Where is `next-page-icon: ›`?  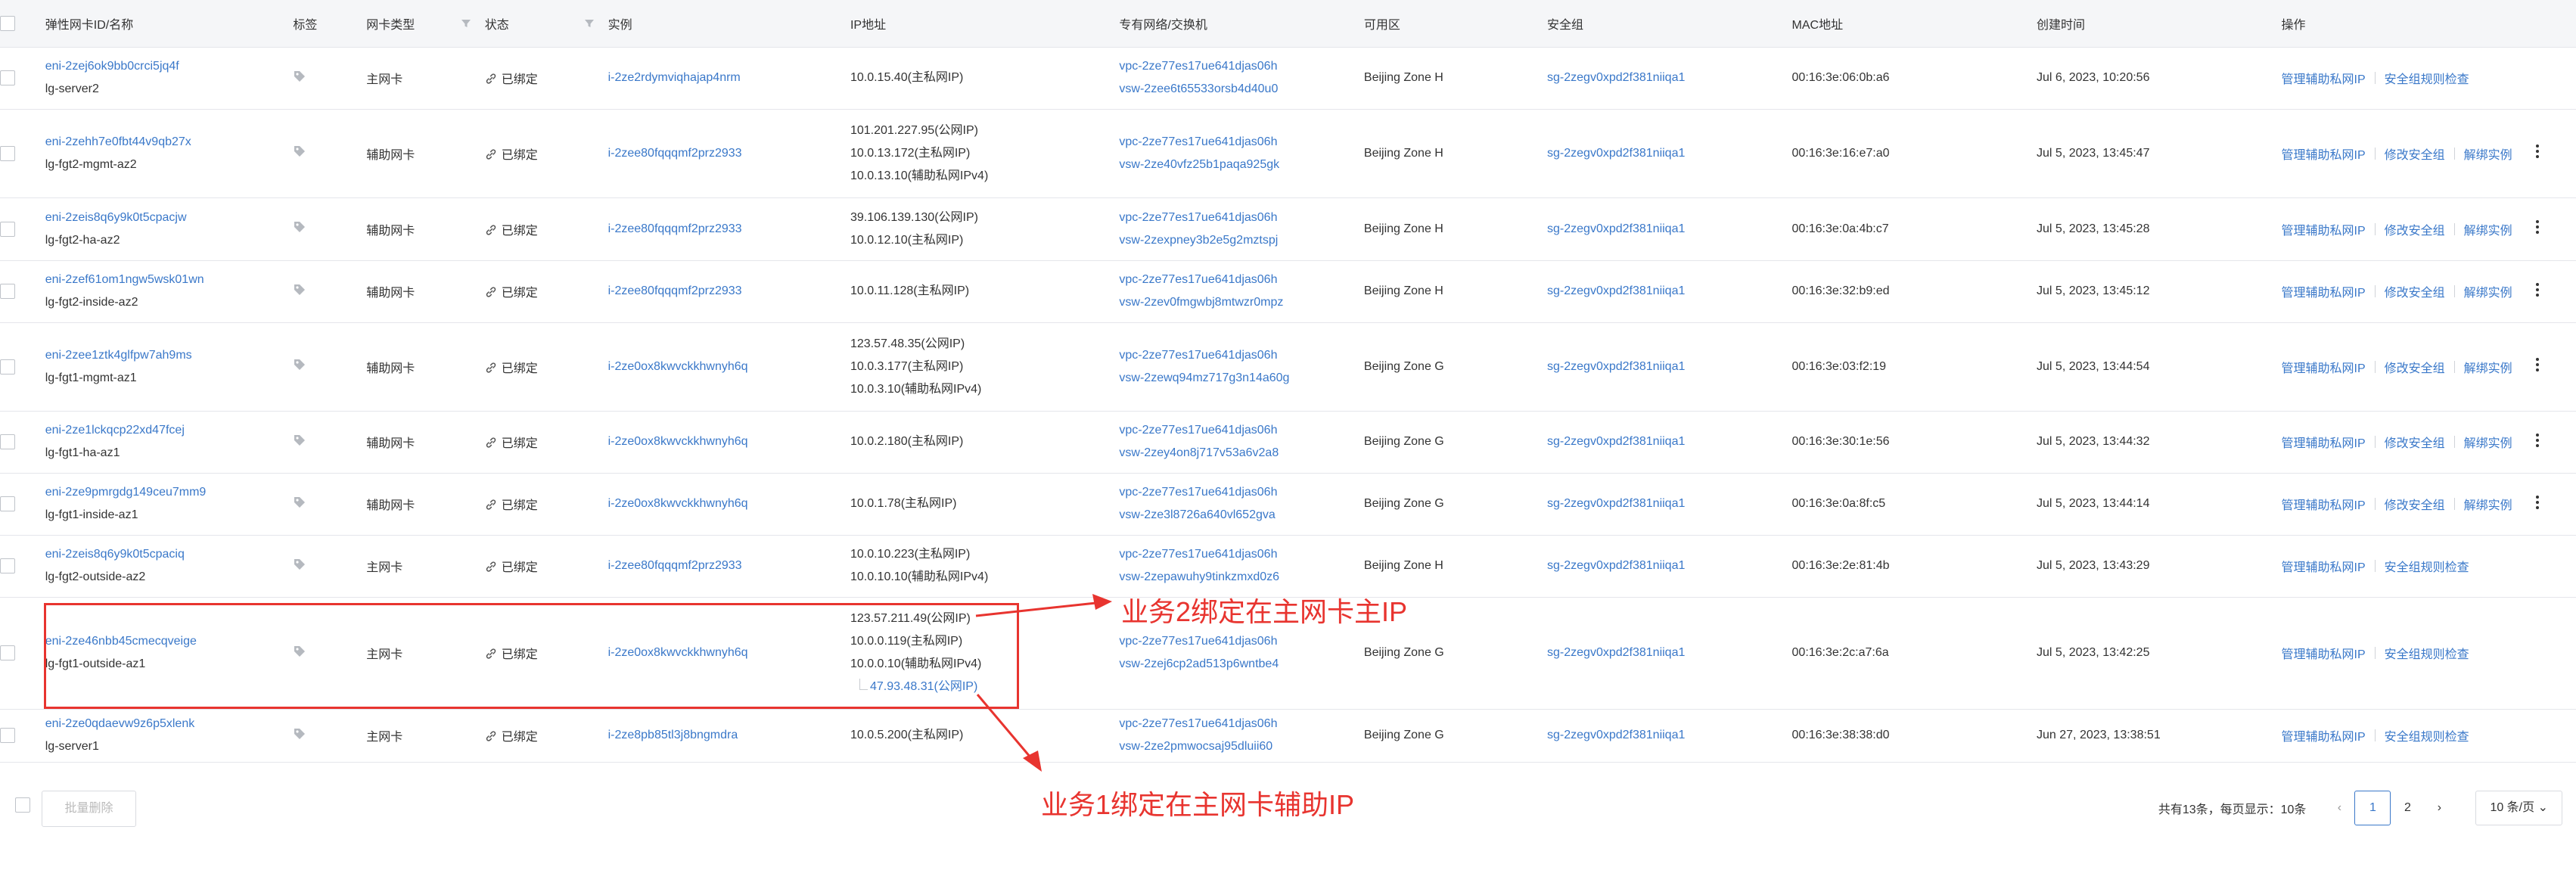 next-page-icon: › is located at coordinates (2439, 808).